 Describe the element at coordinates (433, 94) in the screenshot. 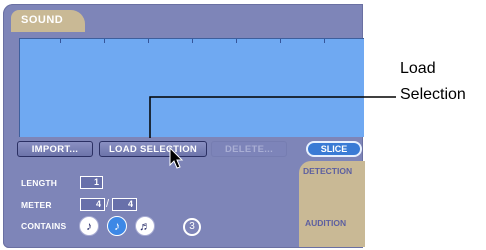

I see `callout-label-line2: Selection` at that location.